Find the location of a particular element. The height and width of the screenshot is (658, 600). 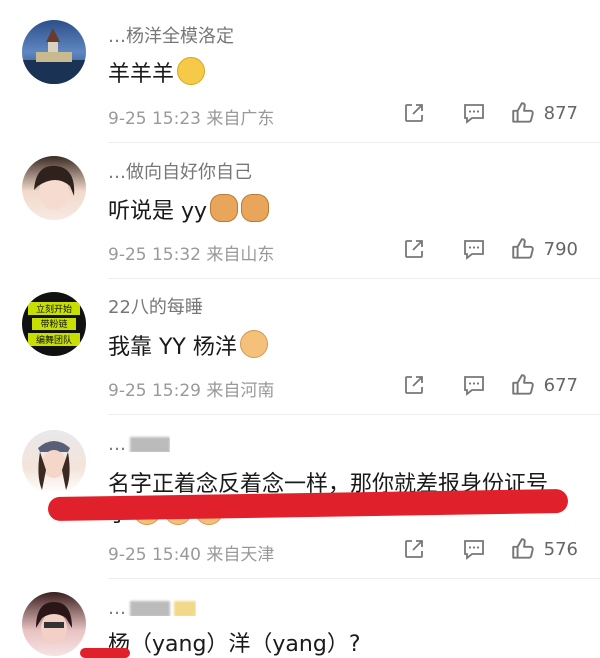

svg-text: 带粉链 is located at coordinates (53, 324).